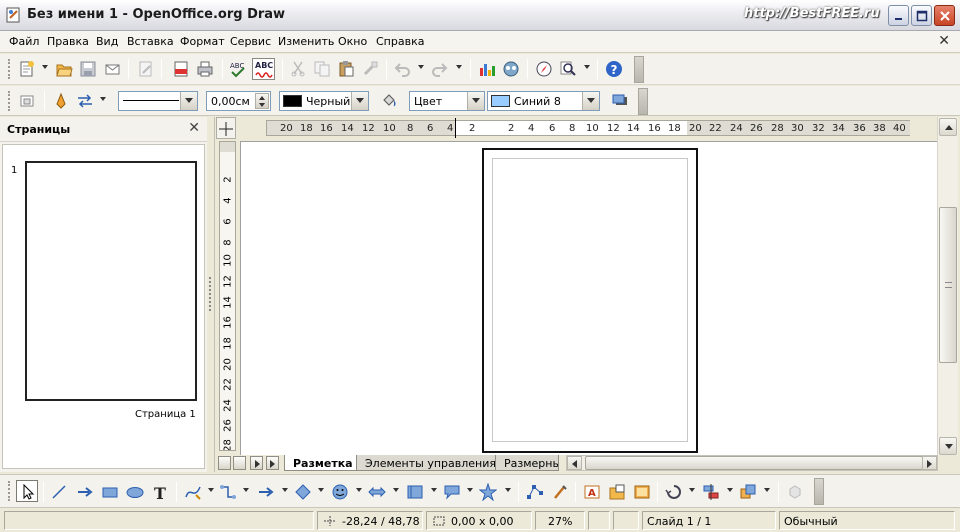 The width and height of the screenshot is (960, 532). Describe the element at coordinates (45, 67) in the screenshot. I see `new-dropdown-icon` at that location.